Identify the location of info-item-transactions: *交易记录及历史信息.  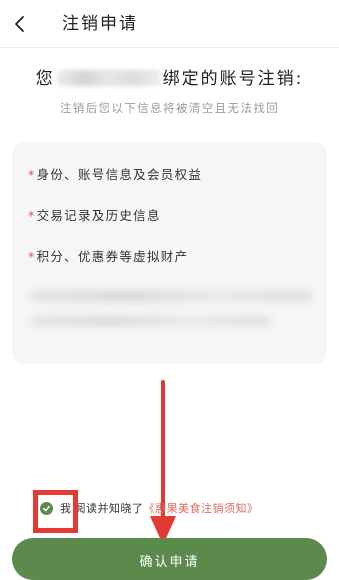
(94, 216).